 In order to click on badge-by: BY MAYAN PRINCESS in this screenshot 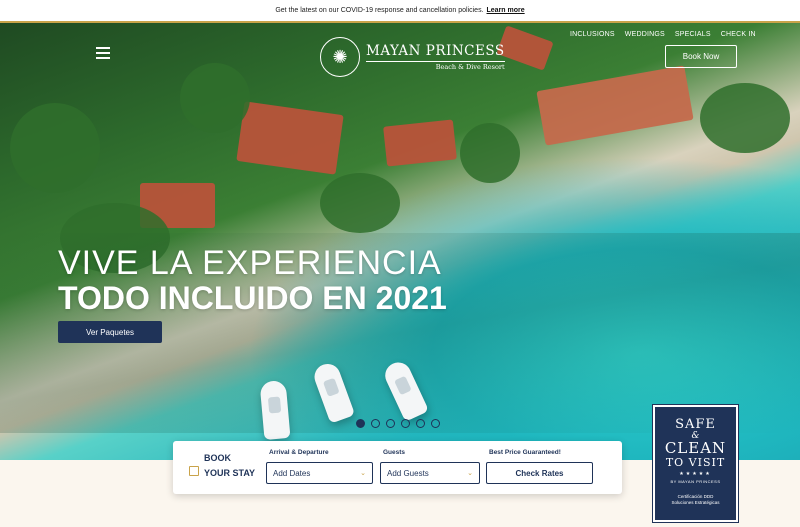, I will do `click(695, 481)`.